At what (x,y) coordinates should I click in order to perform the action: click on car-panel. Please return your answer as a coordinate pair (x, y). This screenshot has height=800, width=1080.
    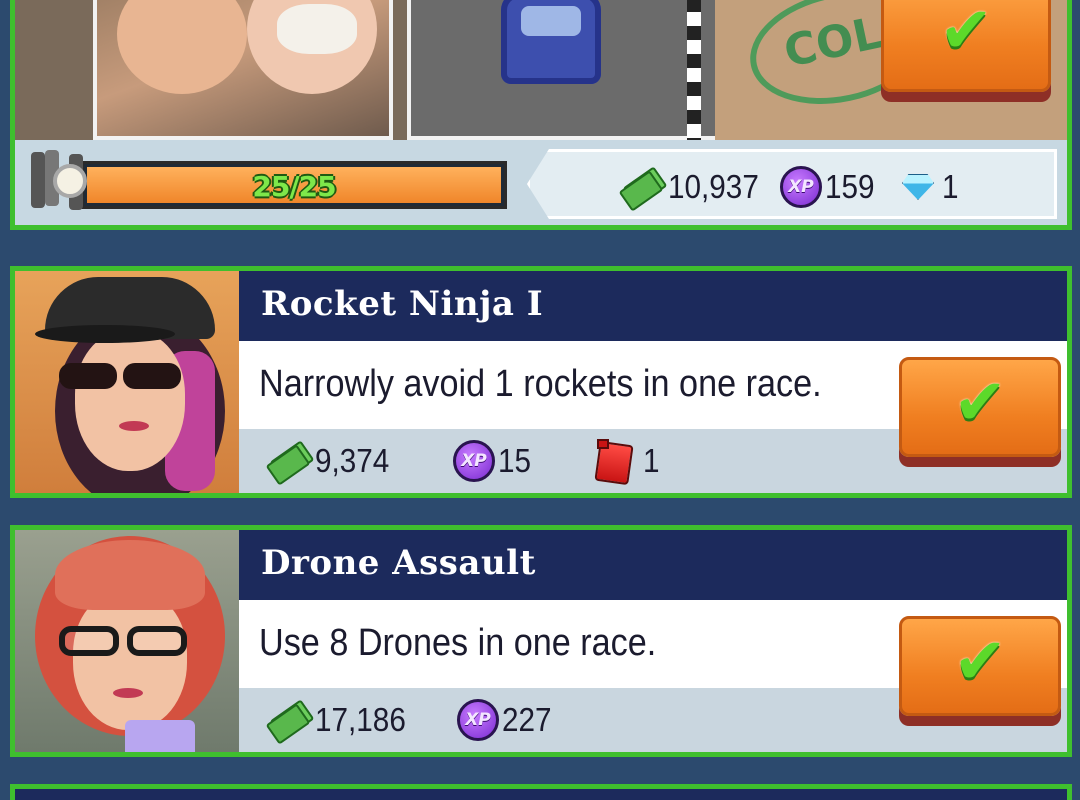
    Looking at the image, I should click on (567, 70).